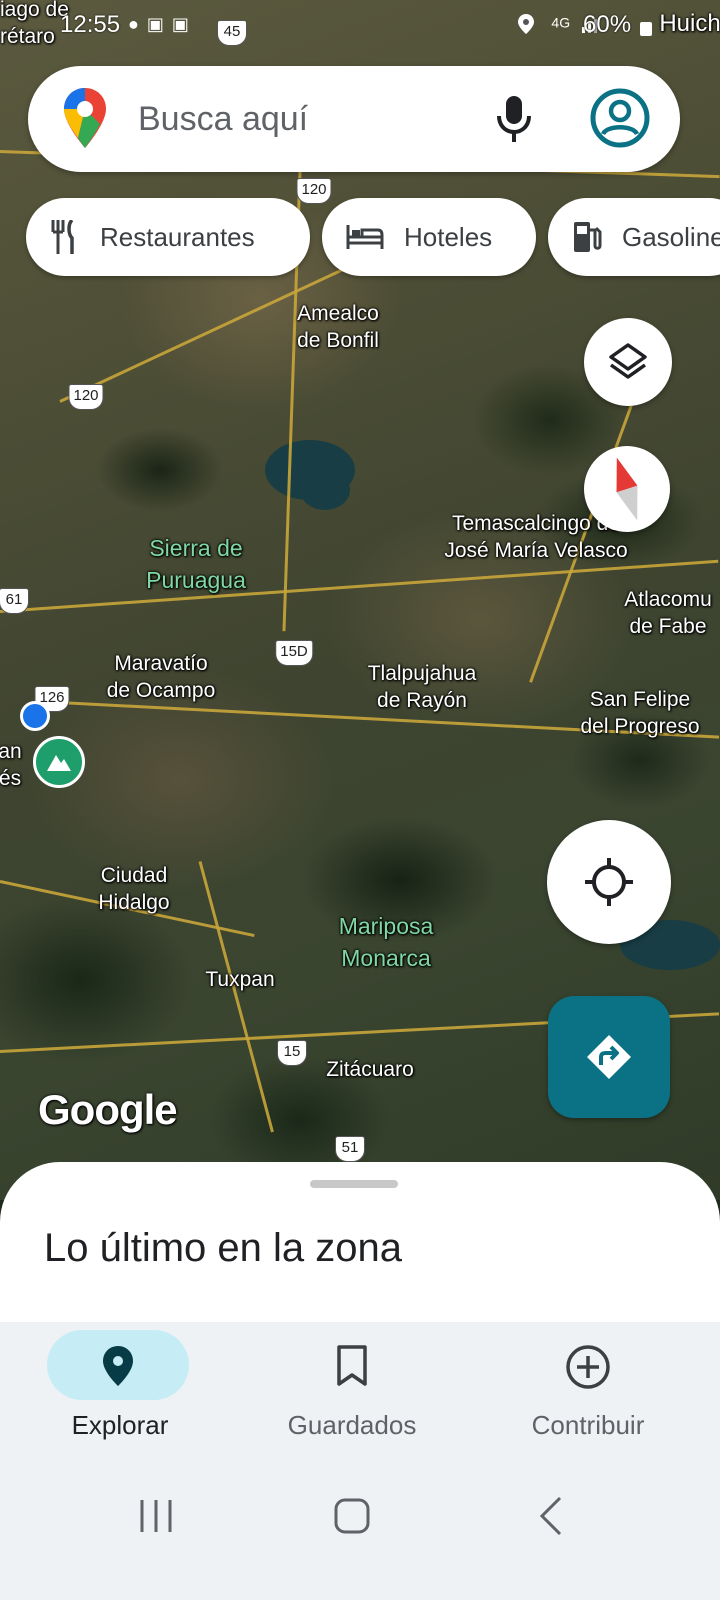  What do you see at coordinates (588, 1367) in the screenshot?
I see `add-circle-icon` at bounding box center [588, 1367].